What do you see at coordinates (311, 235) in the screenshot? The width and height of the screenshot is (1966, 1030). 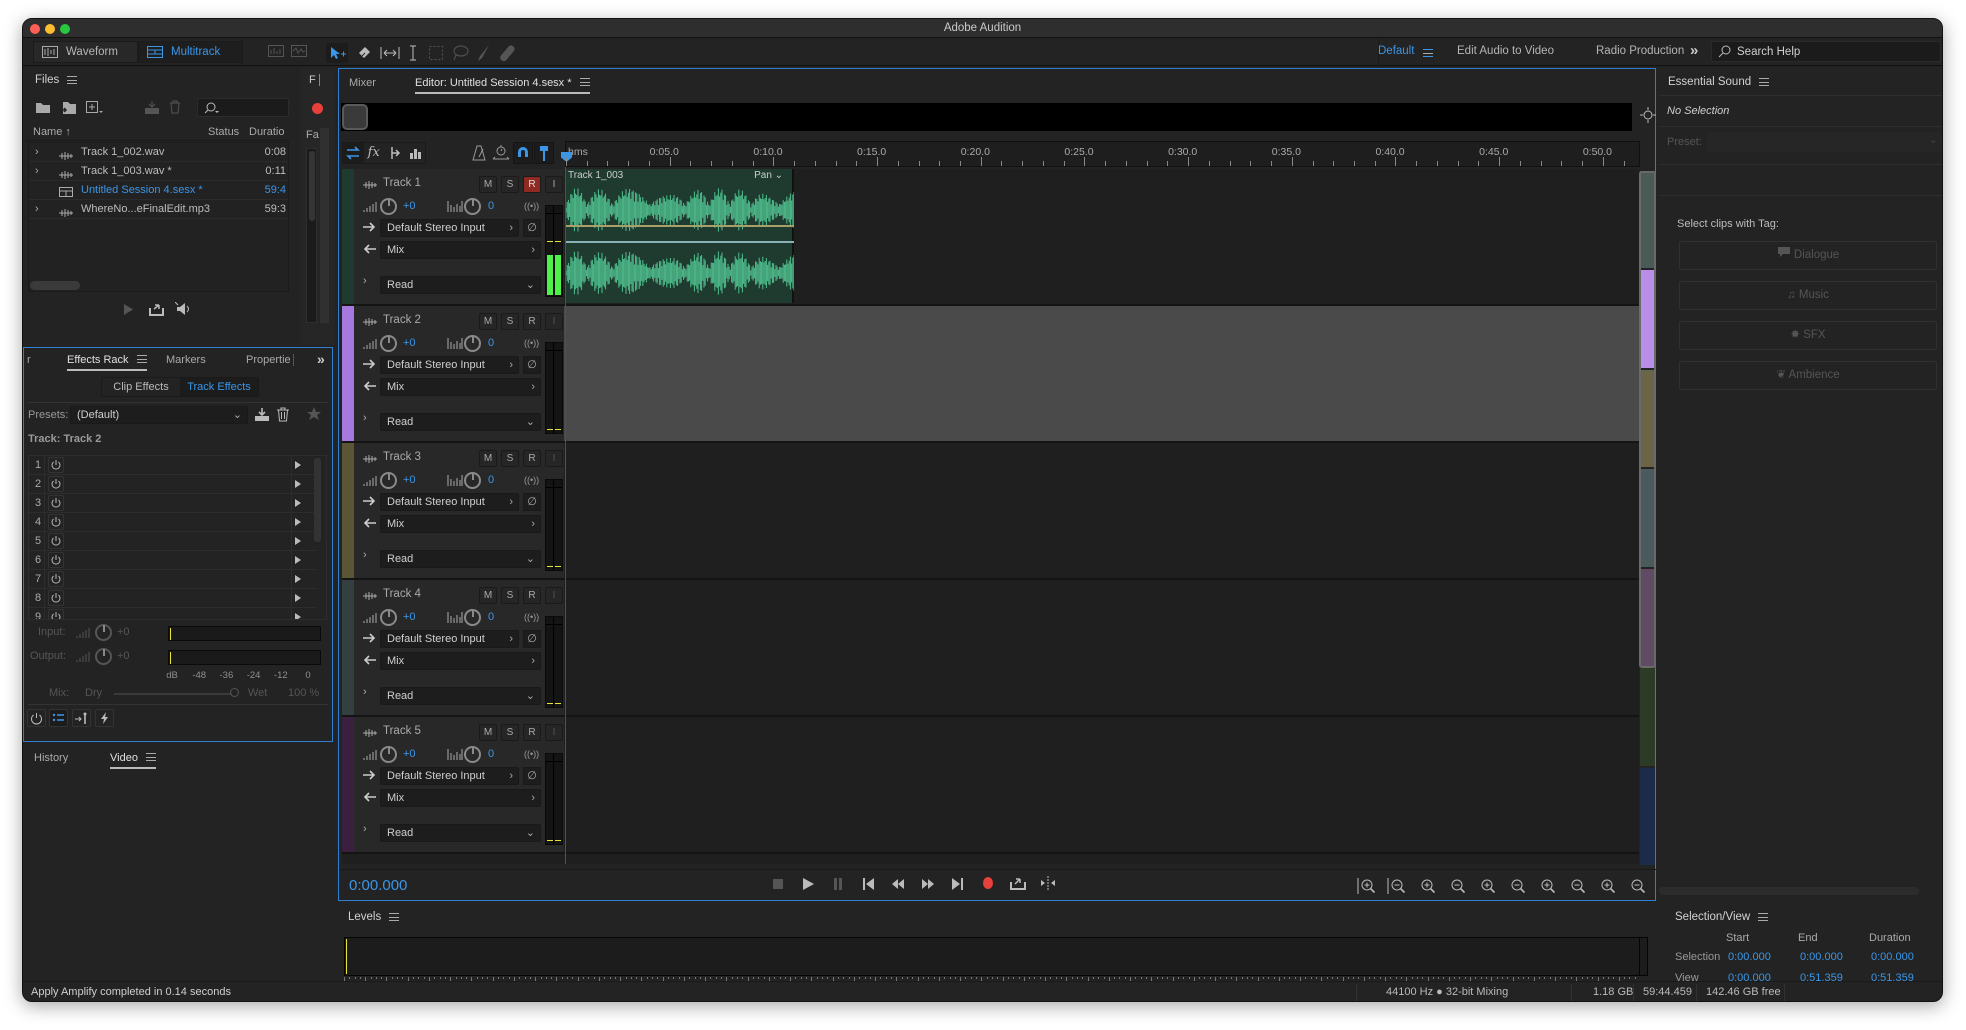 I see `fader-track` at bounding box center [311, 235].